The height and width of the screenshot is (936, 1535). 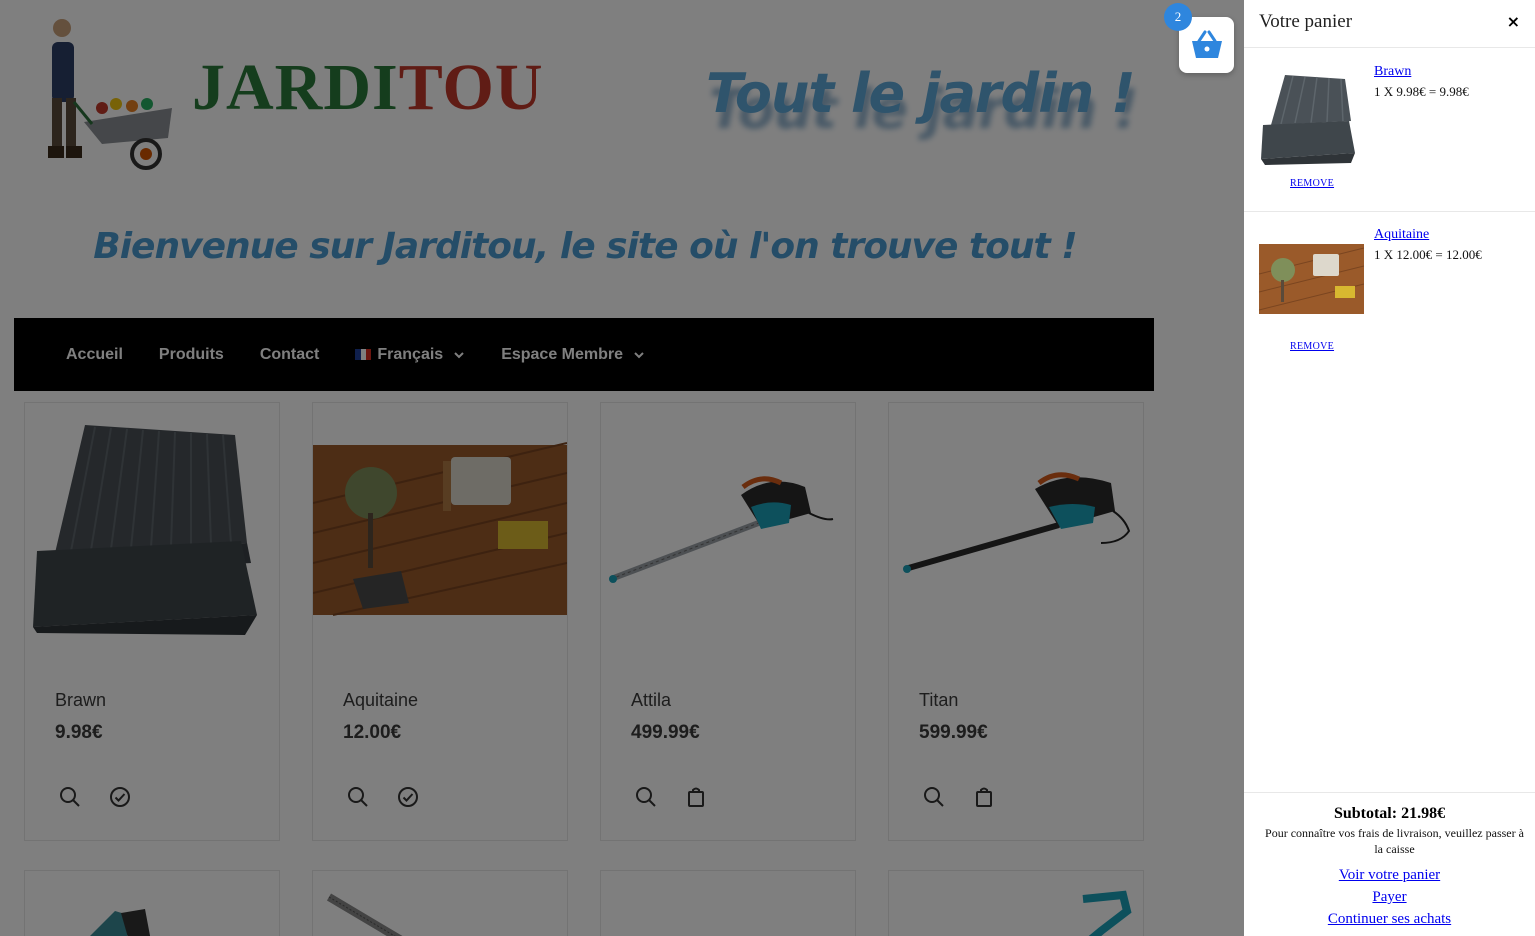 I want to click on continue-shopping-link: Continuer ses achats, so click(x=1389, y=919).